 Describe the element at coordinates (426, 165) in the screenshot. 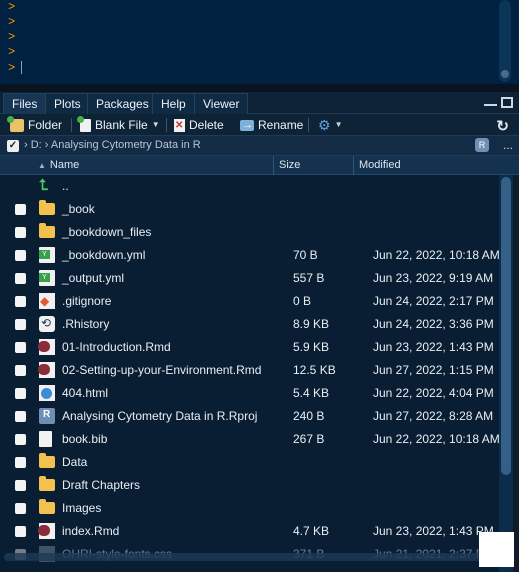

I see `column-header-modified: Modified` at that location.